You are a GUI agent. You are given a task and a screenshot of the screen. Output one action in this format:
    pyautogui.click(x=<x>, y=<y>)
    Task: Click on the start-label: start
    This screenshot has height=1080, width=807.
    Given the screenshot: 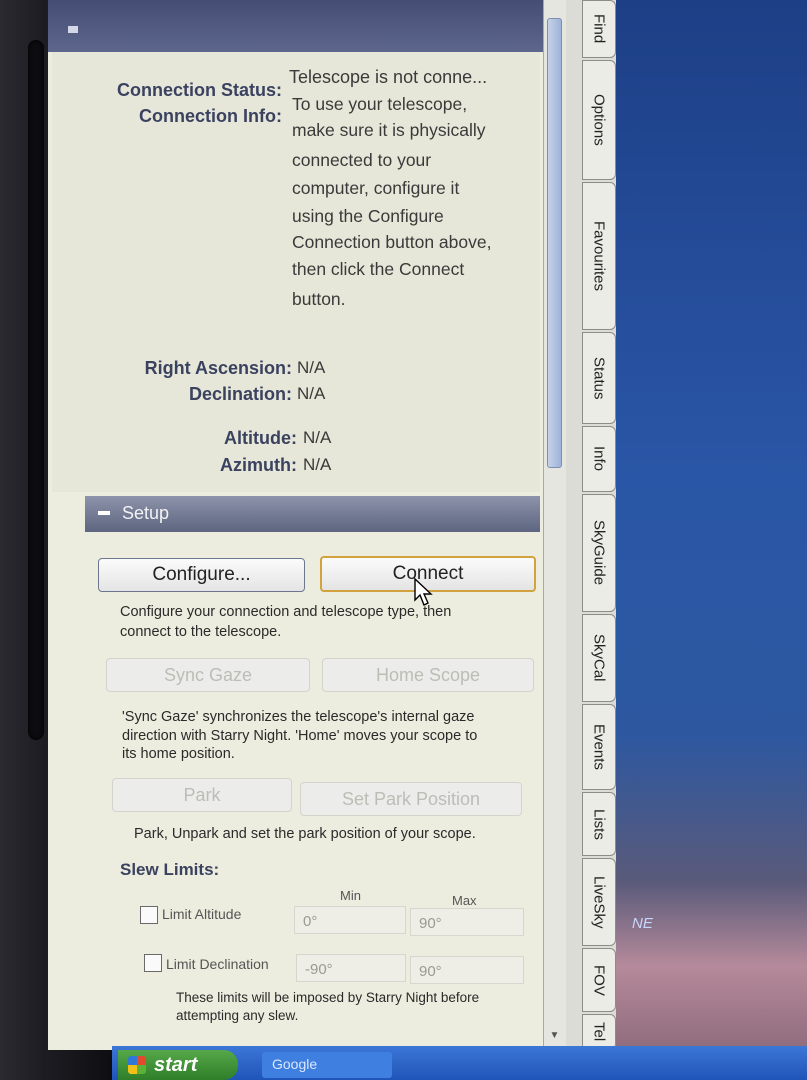 What is the action you would take?
    pyautogui.click(x=176, y=1064)
    